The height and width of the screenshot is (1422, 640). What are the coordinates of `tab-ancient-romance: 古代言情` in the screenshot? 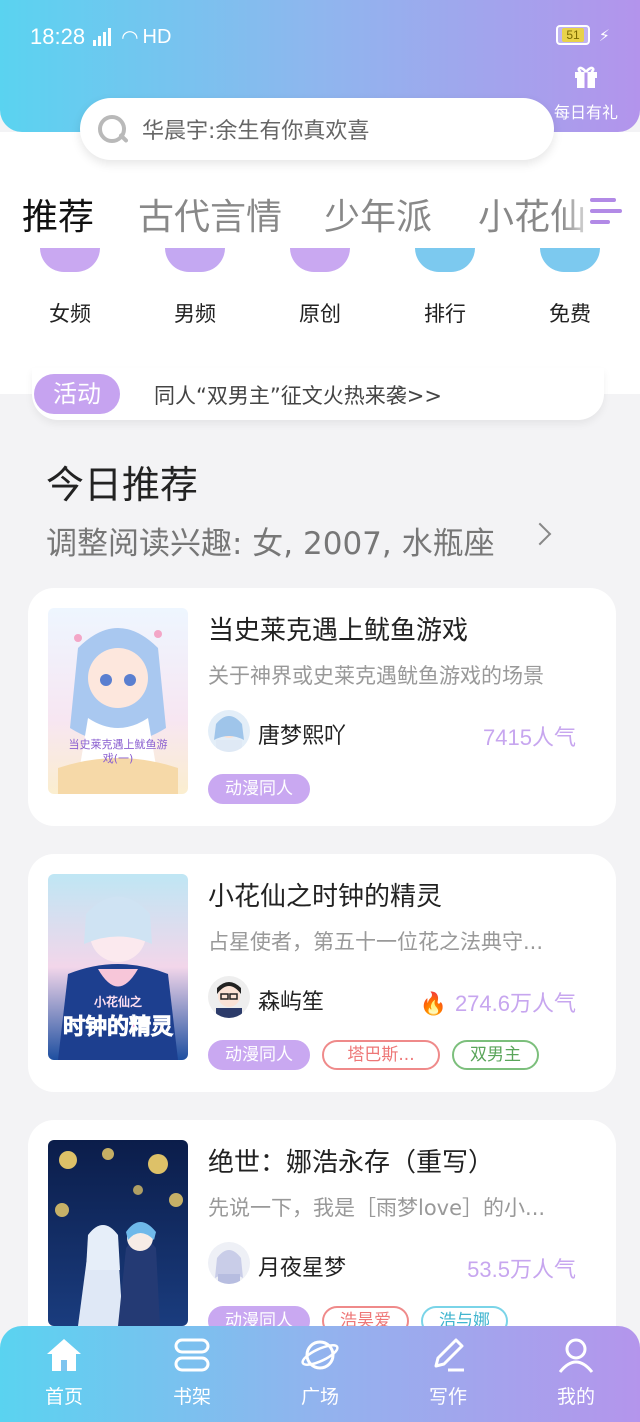 It's located at (210, 214).